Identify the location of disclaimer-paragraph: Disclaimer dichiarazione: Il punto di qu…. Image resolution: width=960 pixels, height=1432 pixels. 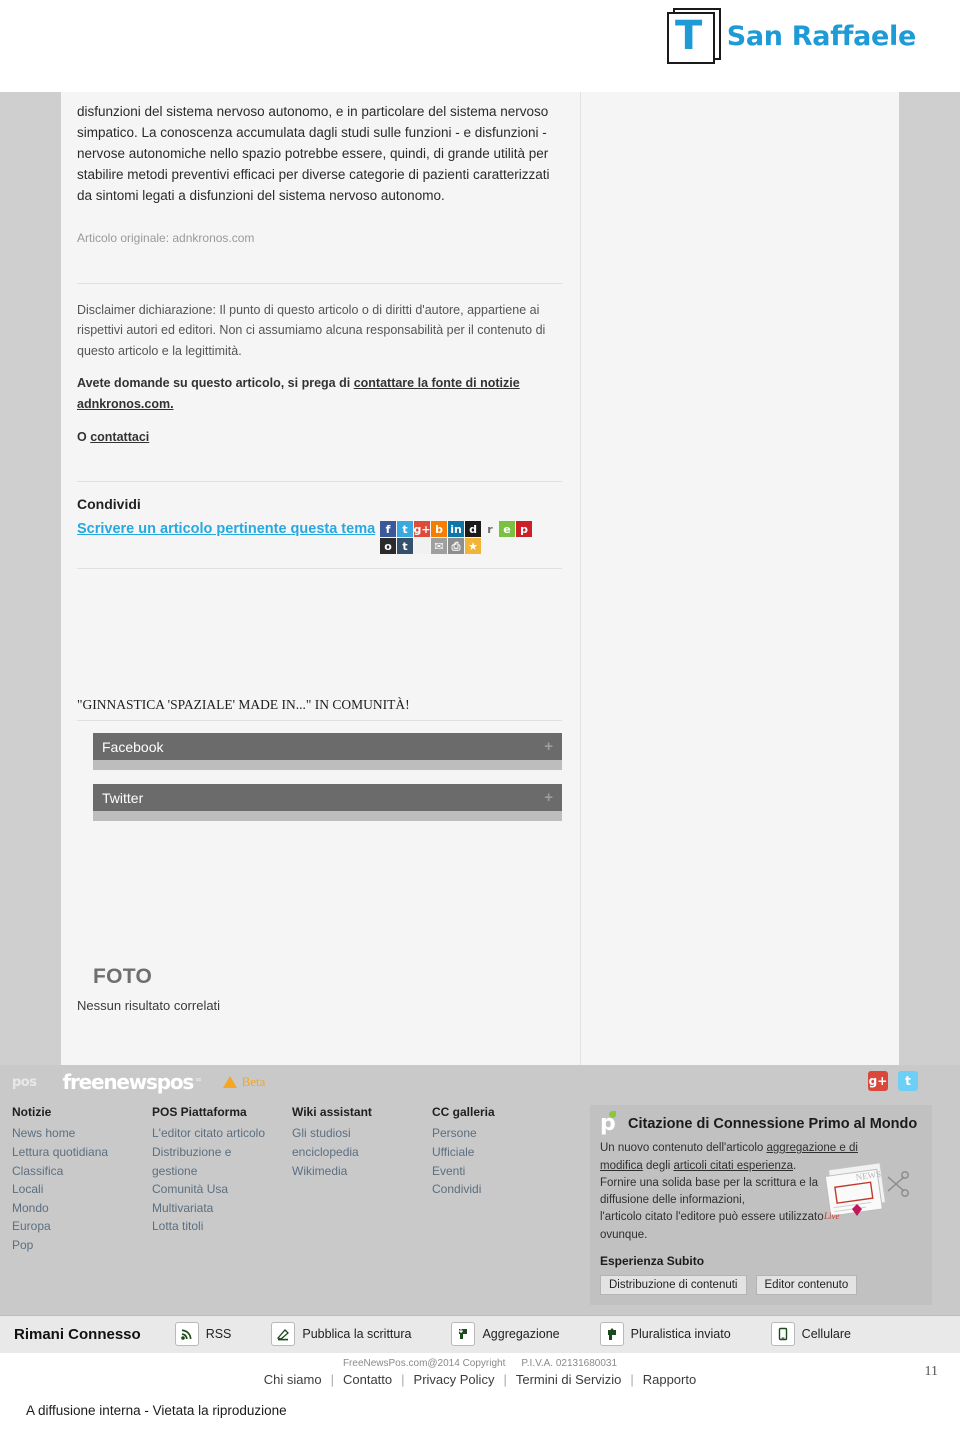
(311, 330).